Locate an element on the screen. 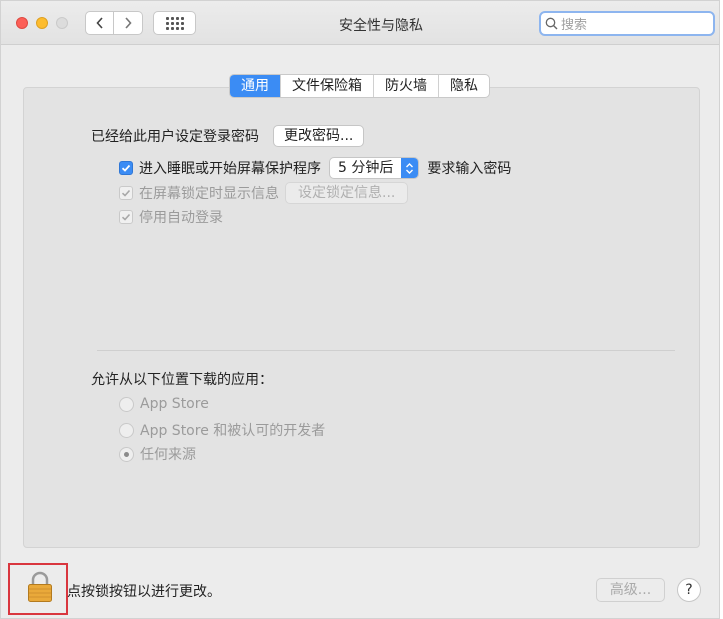 This screenshot has height=619, width=723. show-message-checkbox is located at coordinates (126, 193).